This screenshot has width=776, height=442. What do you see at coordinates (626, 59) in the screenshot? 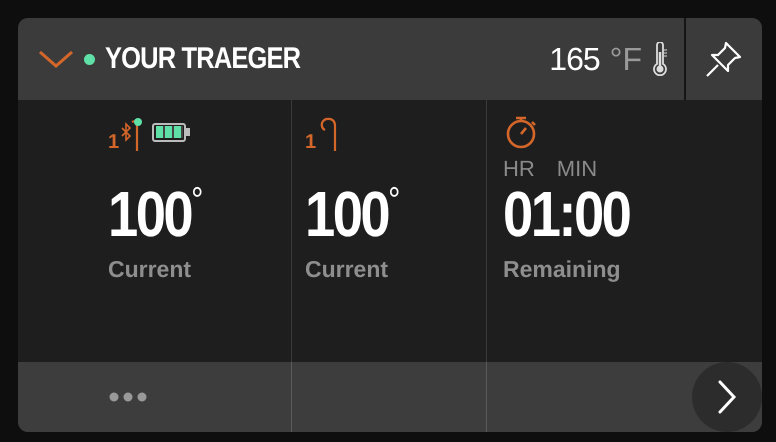
I see `temperature-unit: °F` at bounding box center [626, 59].